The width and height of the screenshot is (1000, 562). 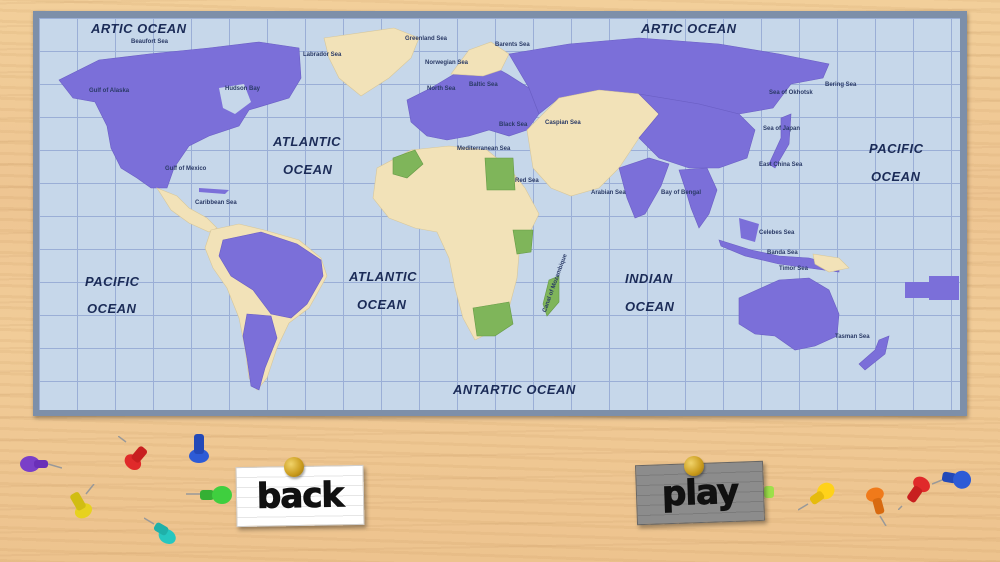 I want to click on ocean-label-artic-east: ARTIC OCEAN, so click(x=689, y=28).